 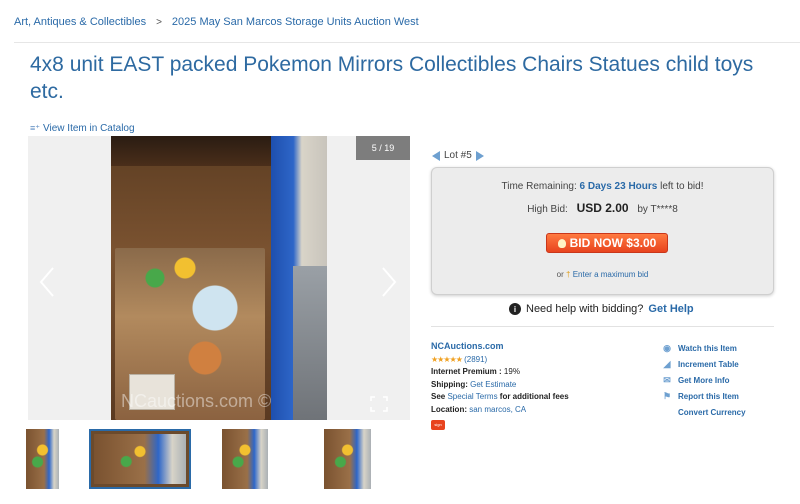 What do you see at coordinates (707, 348) in the screenshot?
I see `watch-item-label: Watch this Item` at bounding box center [707, 348].